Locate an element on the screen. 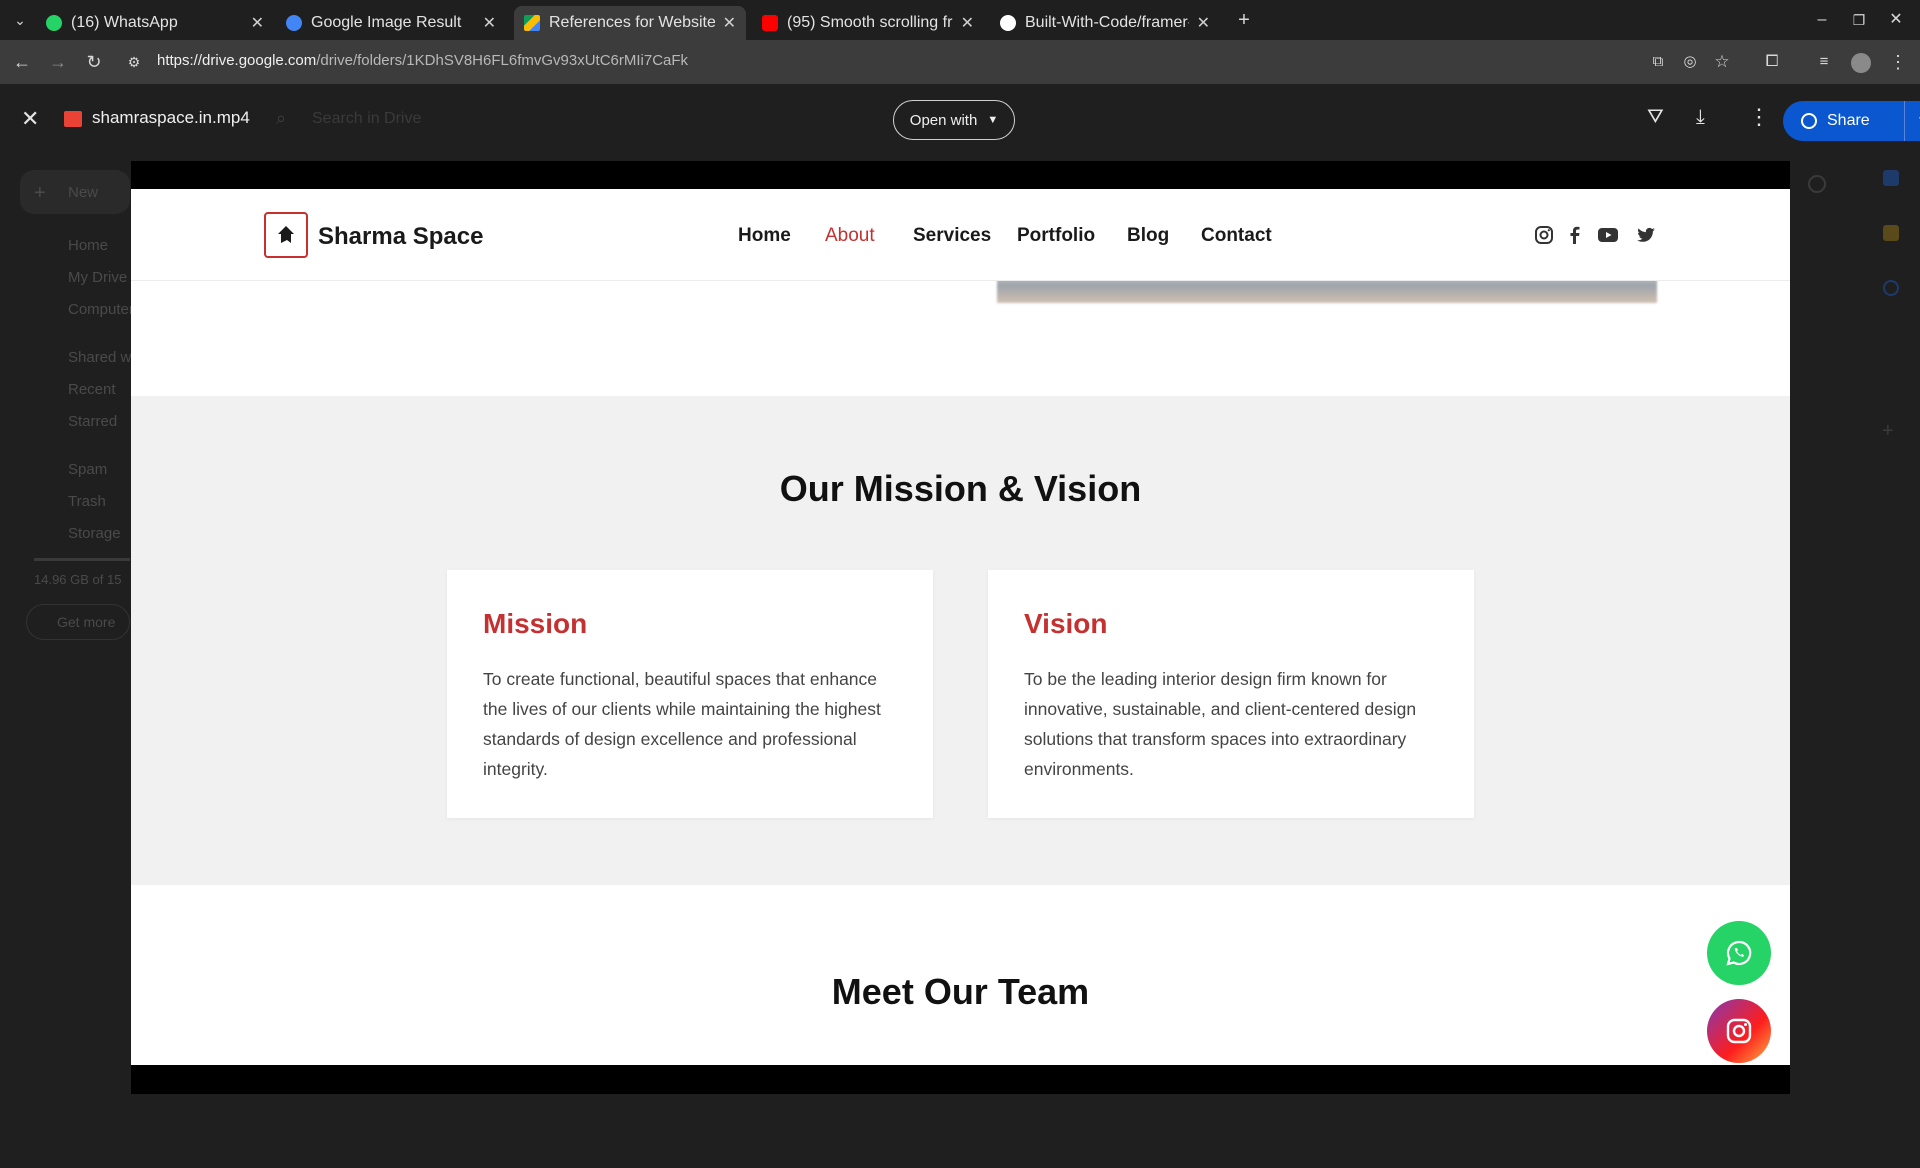 This screenshot has height=1168, width=1920. tab-github: Built-With-Code/framer- ✕ is located at coordinates (1105, 23).